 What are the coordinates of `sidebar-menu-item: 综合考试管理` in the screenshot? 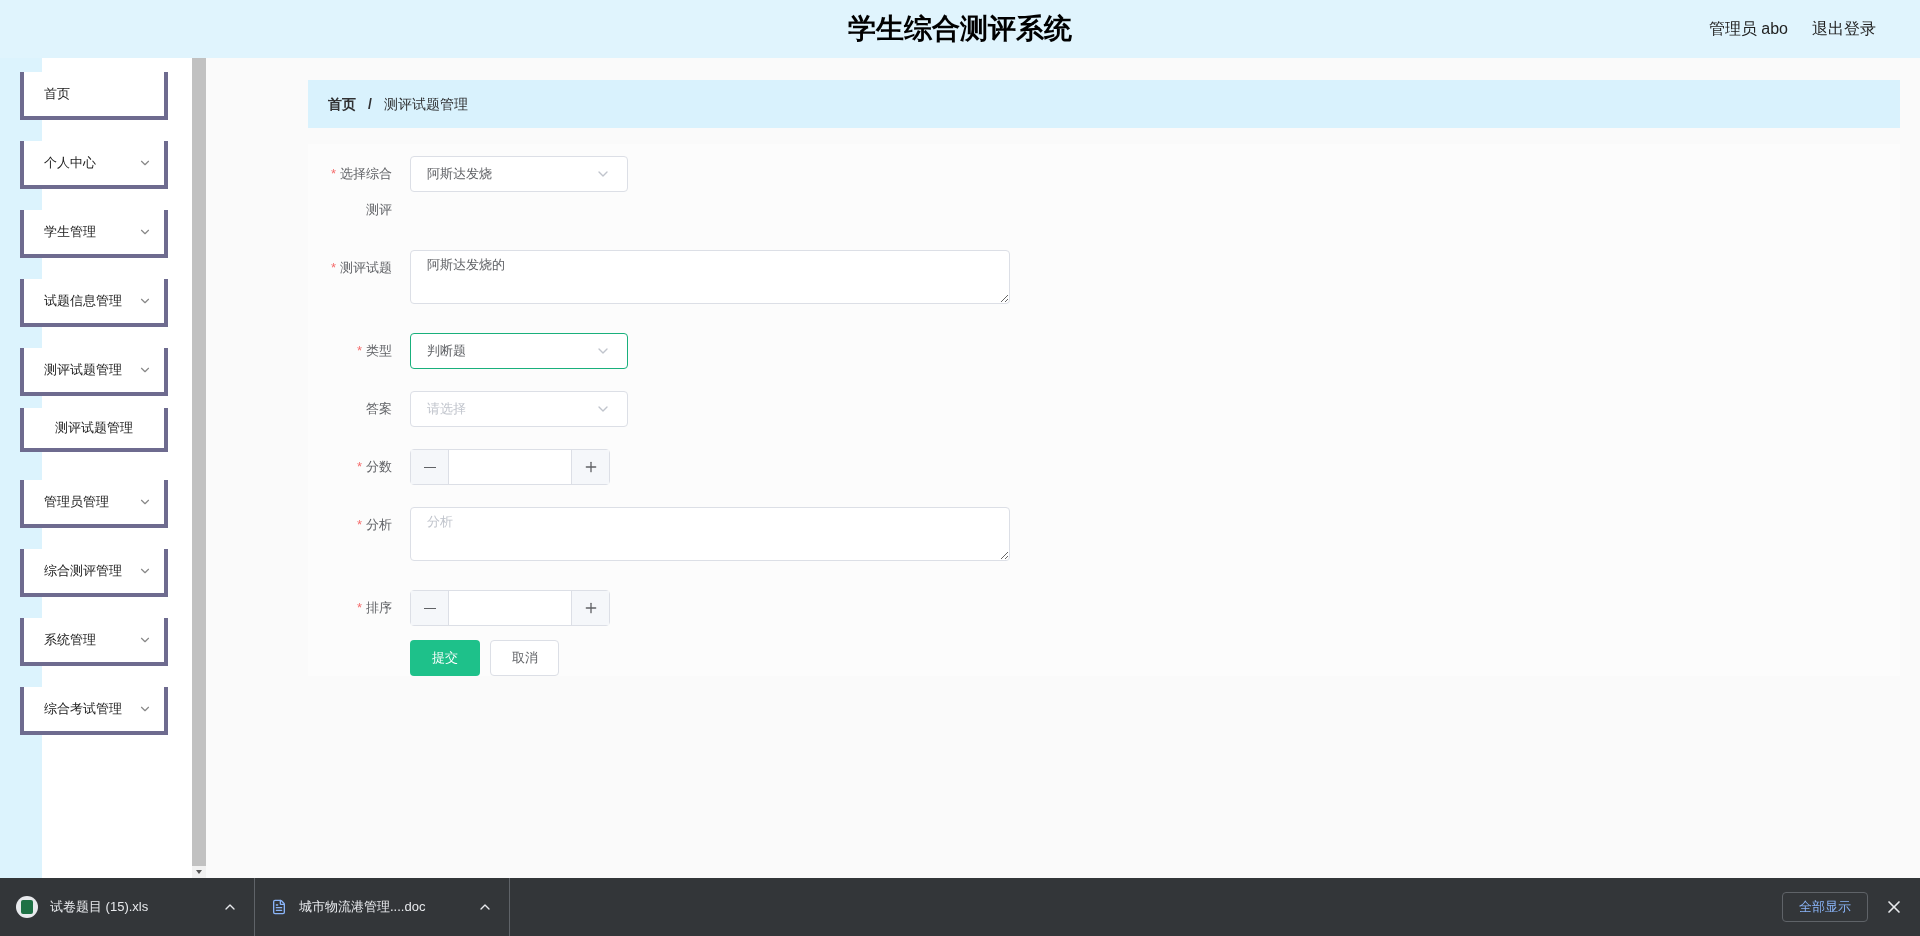 It's located at (94, 711).